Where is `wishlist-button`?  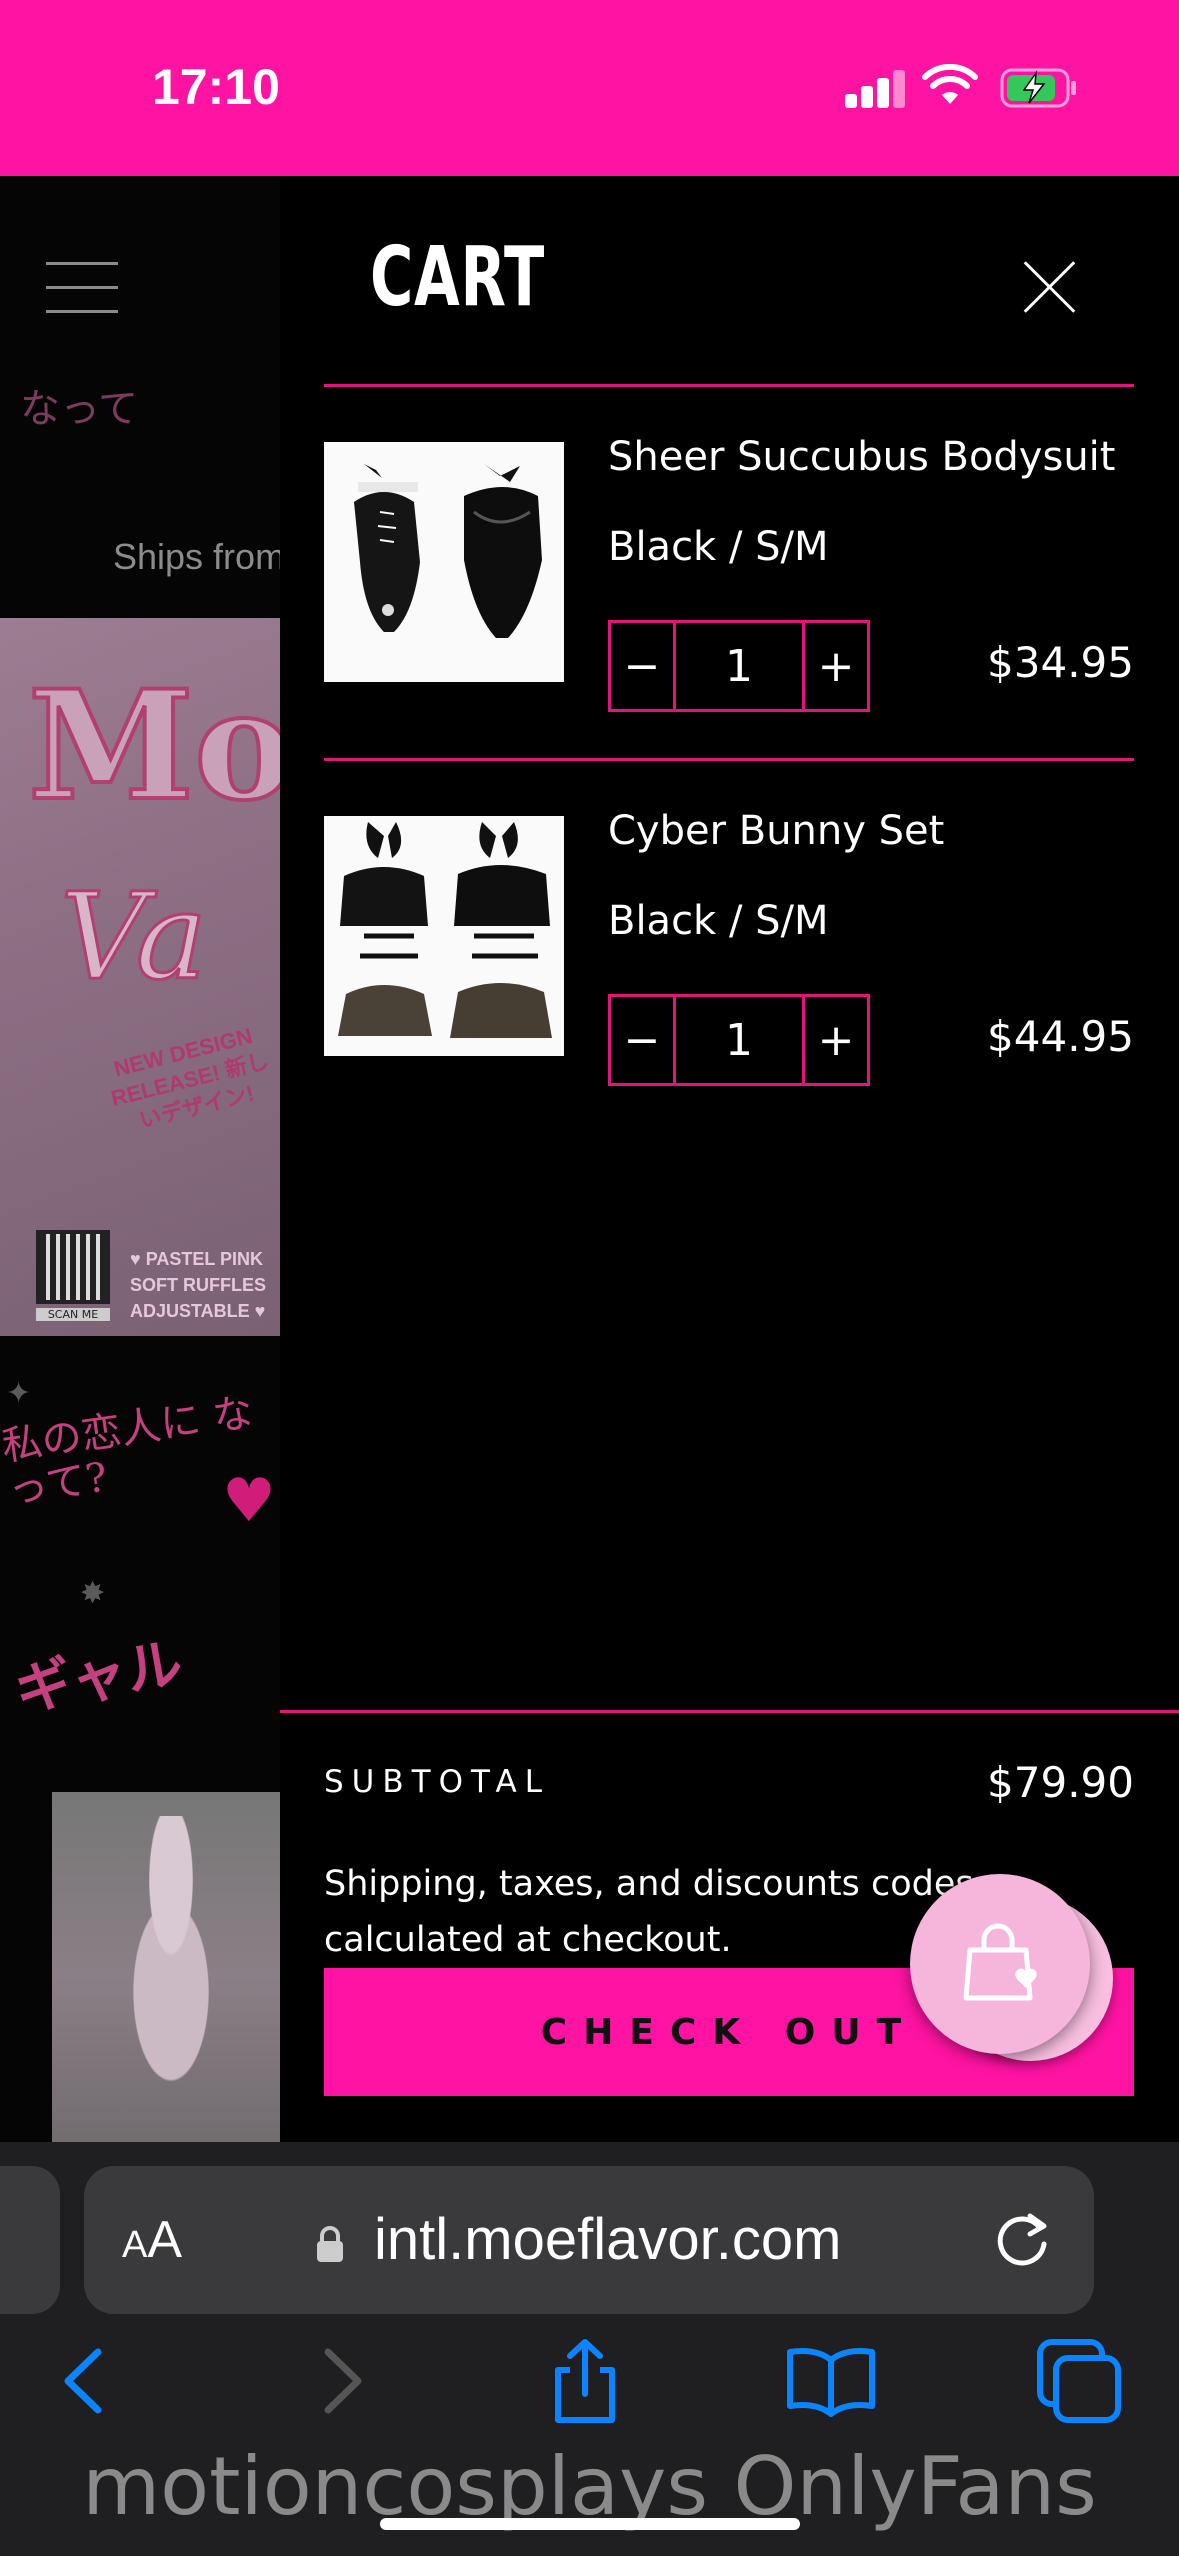 wishlist-button is located at coordinates (1000, 1964).